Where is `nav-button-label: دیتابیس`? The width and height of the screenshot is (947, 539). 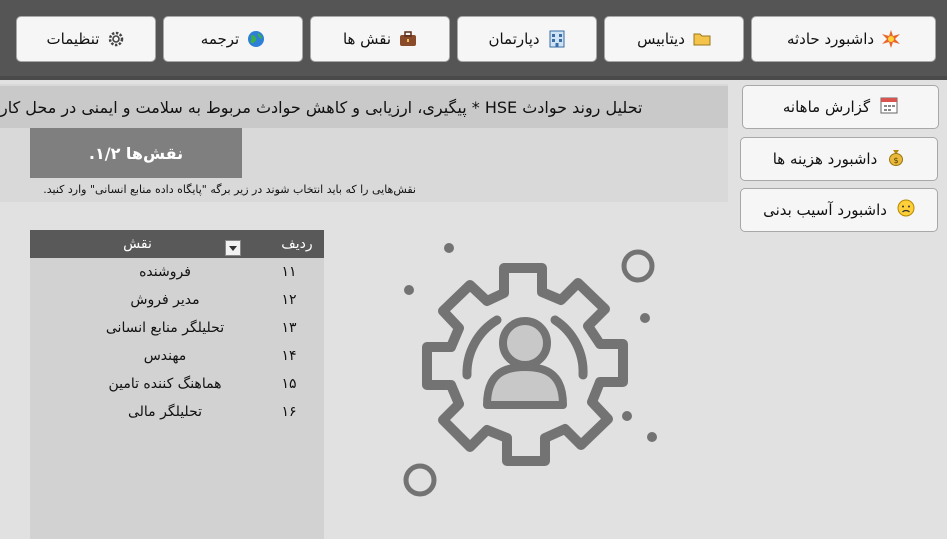 nav-button-label: دیتابیس is located at coordinates (661, 39).